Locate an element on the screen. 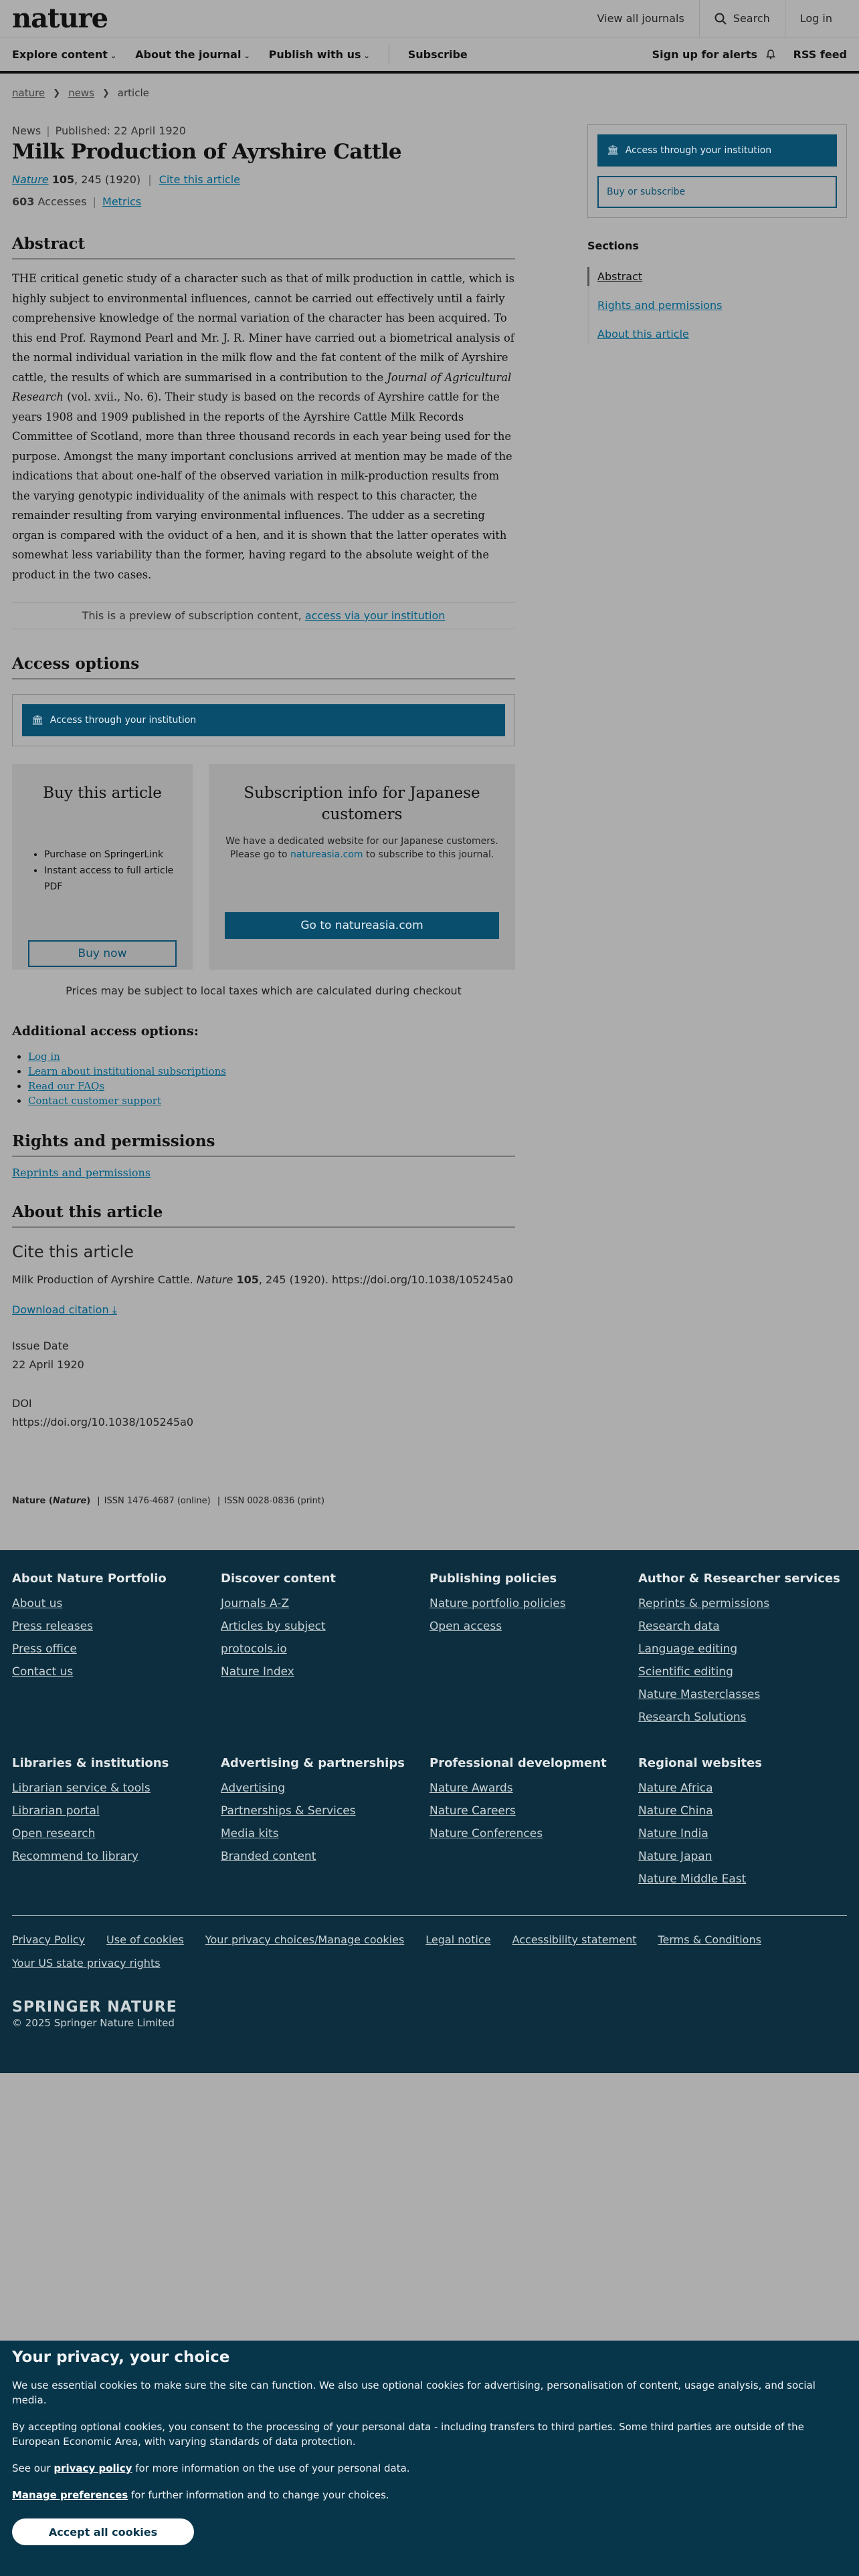 The image size is (859, 2576). legal-link-use-of-cookies: Use of cookies is located at coordinates (145, 1939).